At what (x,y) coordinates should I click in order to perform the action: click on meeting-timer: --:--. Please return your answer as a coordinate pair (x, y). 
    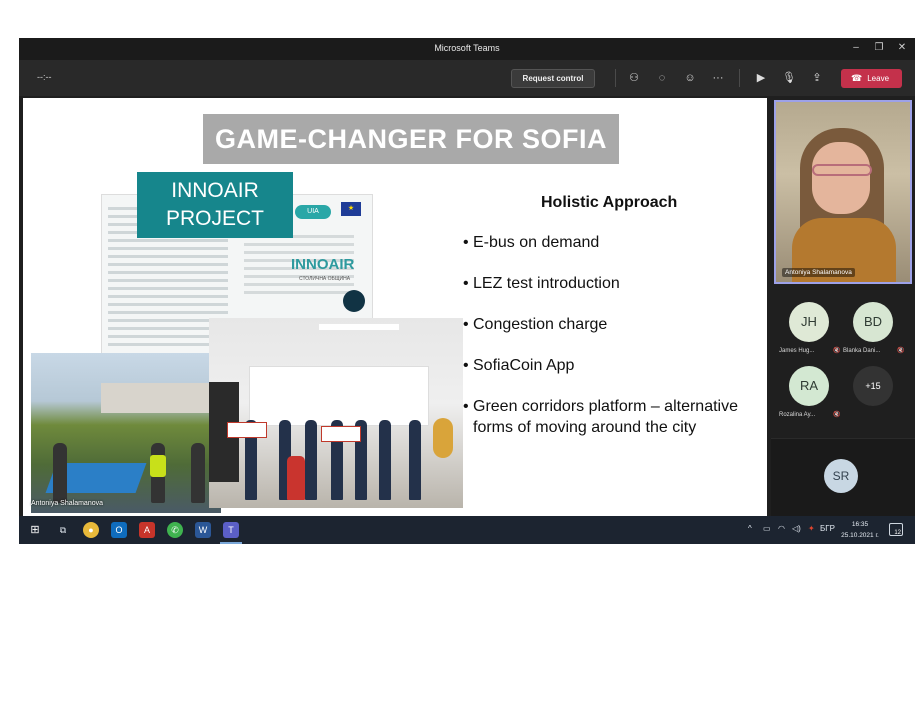
    Looking at the image, I should click on (44, 77).